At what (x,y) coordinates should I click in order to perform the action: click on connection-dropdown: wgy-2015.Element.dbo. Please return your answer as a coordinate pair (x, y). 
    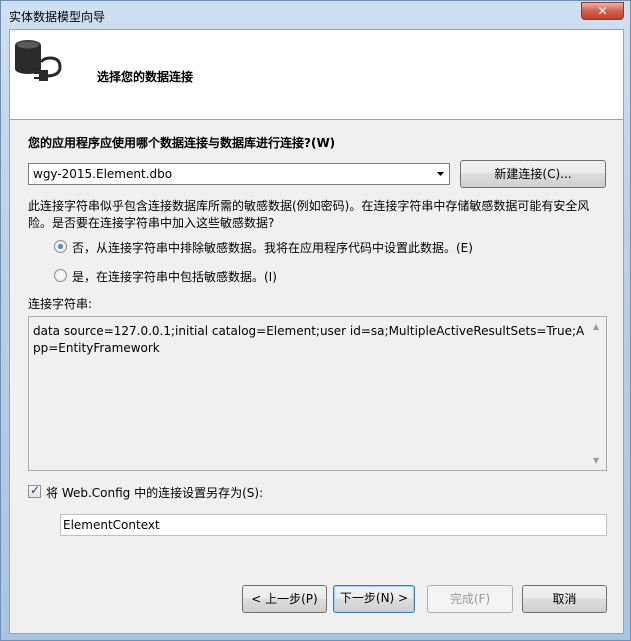
    Looking at the image, I should click on (239, 174).